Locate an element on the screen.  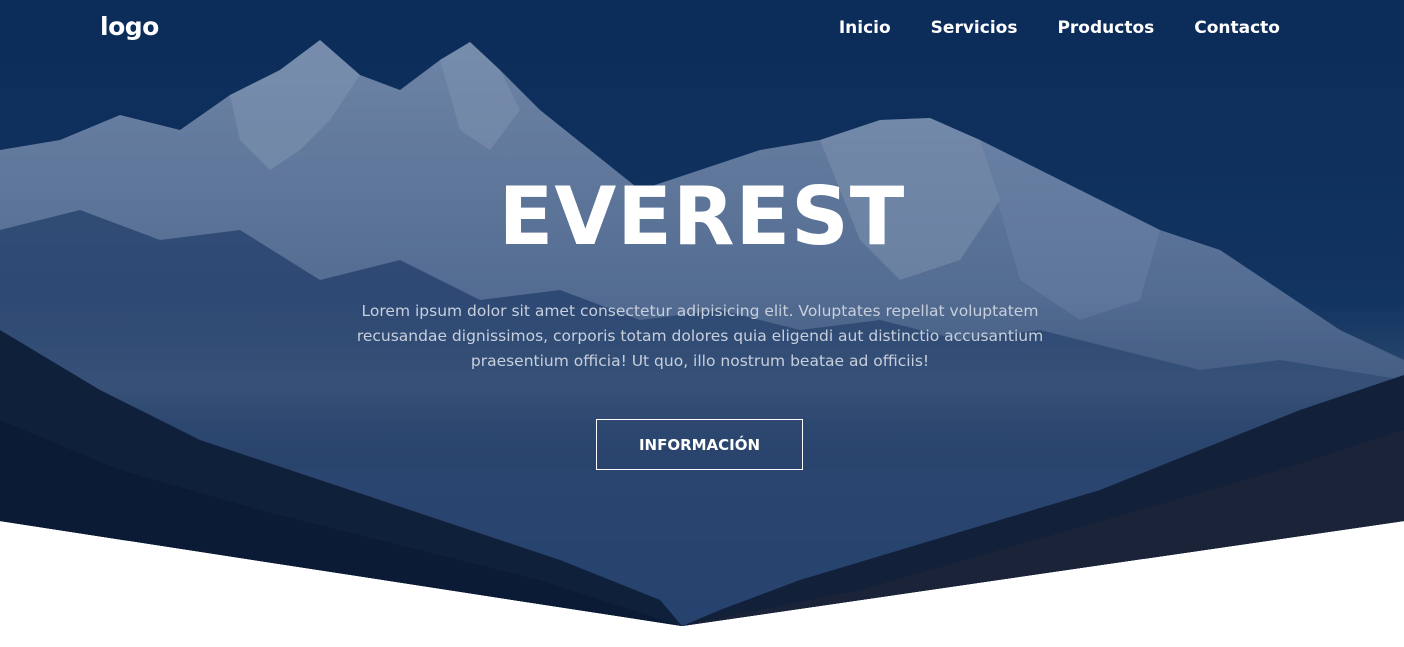
nav-link-contacto: Contacto is located at coordinates (1237, 28).